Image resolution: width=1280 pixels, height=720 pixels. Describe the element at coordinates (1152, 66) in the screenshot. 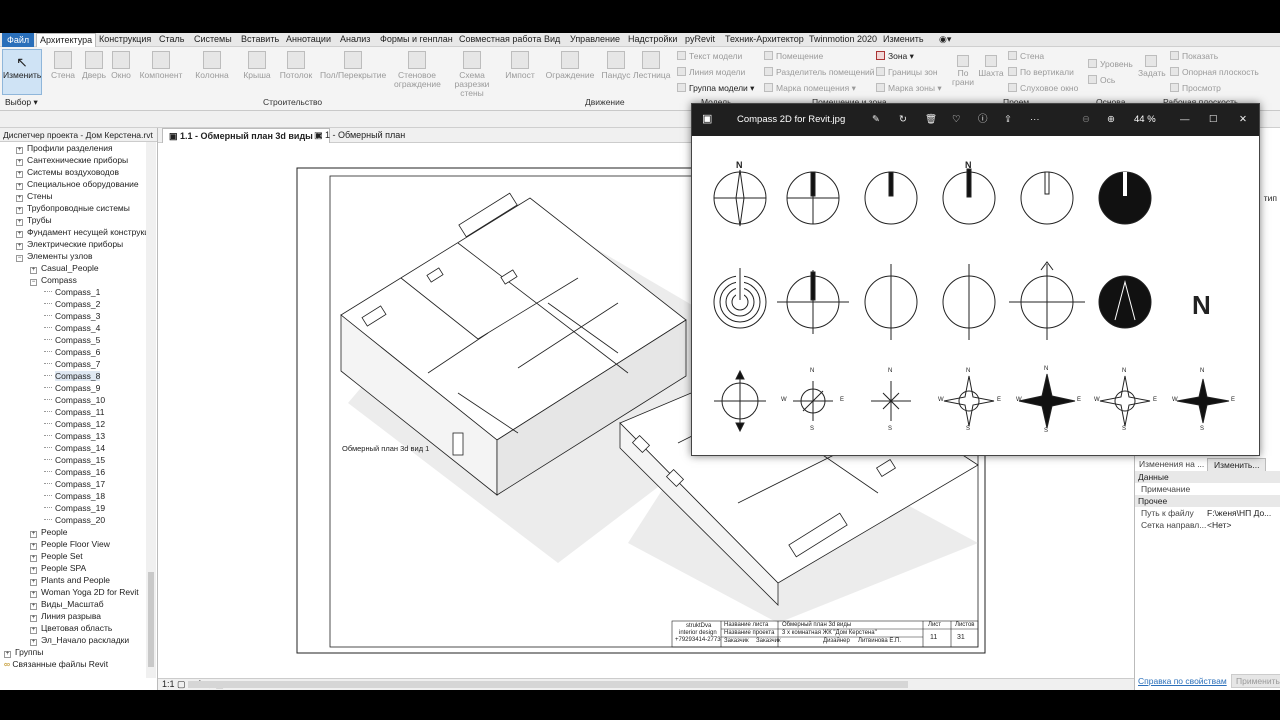

I see `set-workplane-button: Задать` at that location.